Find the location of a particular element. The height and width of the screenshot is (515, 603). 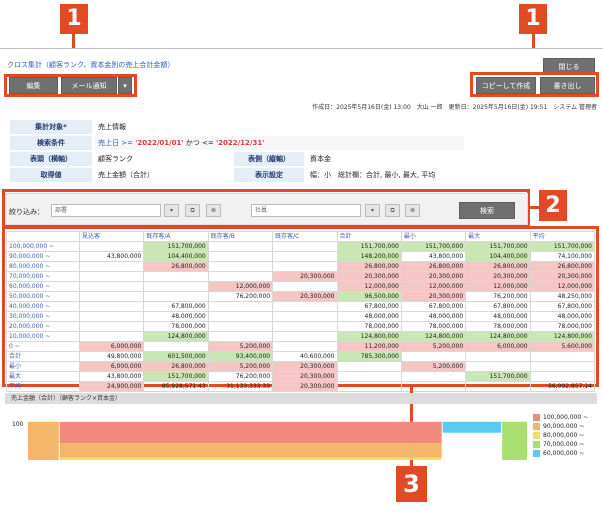

target-label: 集計対象* is located at coordinates (51, 127).